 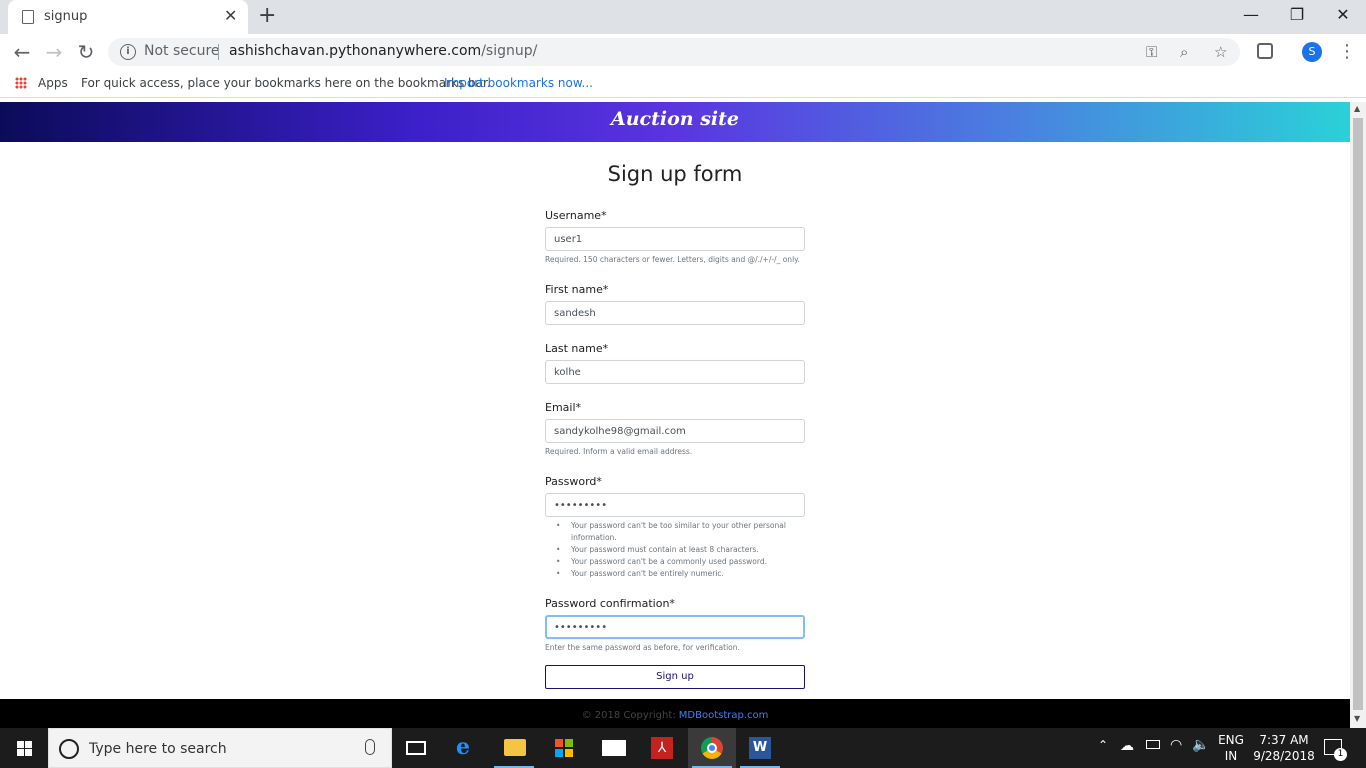 I want to click on email-input: sandykolhe98@gmail.com, so click(x=675, y=431).